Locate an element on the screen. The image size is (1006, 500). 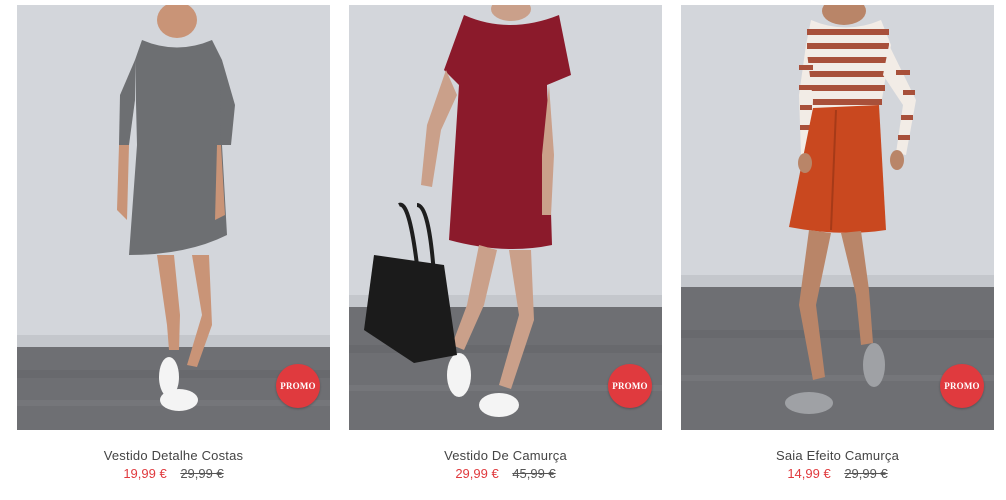
product-title: Vestido De Camurça is located at coordinates (505, 455).